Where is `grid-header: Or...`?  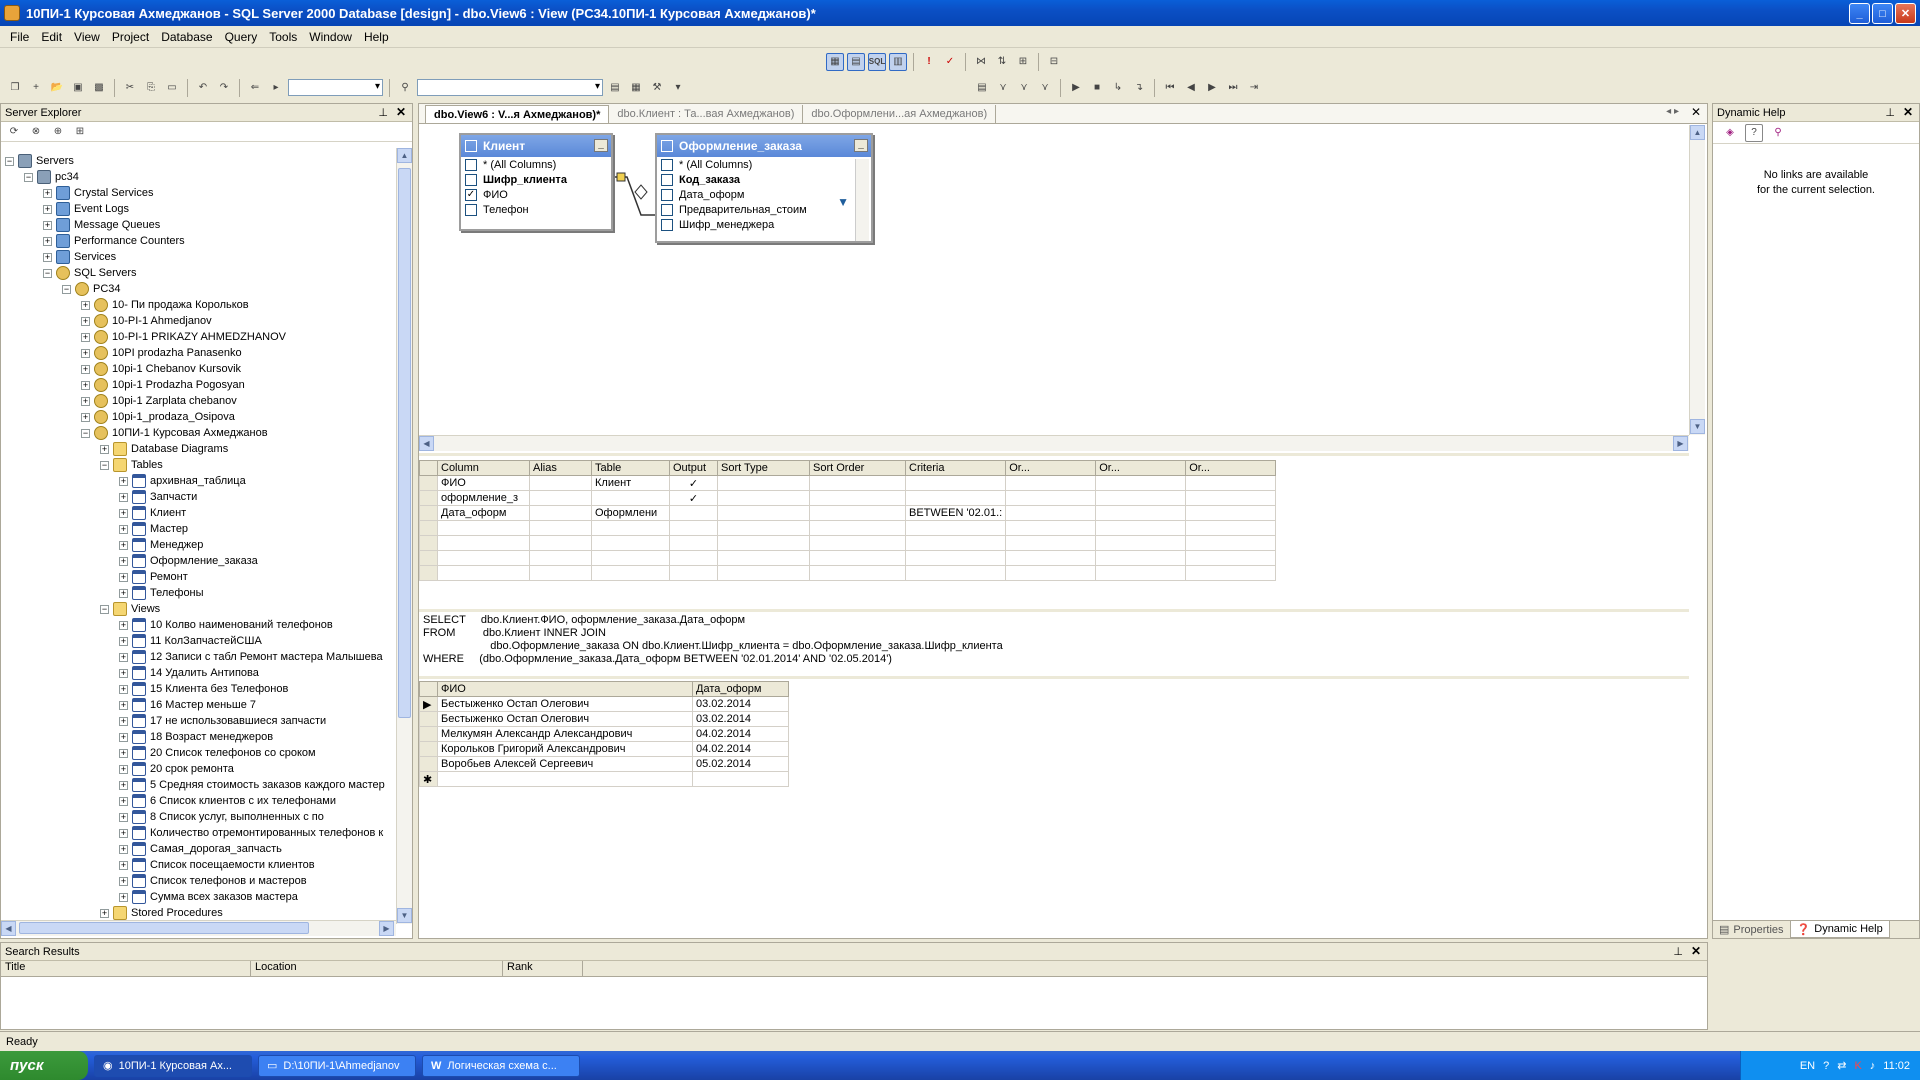 grid-header: Or... is located at coordinates (1051, 468).